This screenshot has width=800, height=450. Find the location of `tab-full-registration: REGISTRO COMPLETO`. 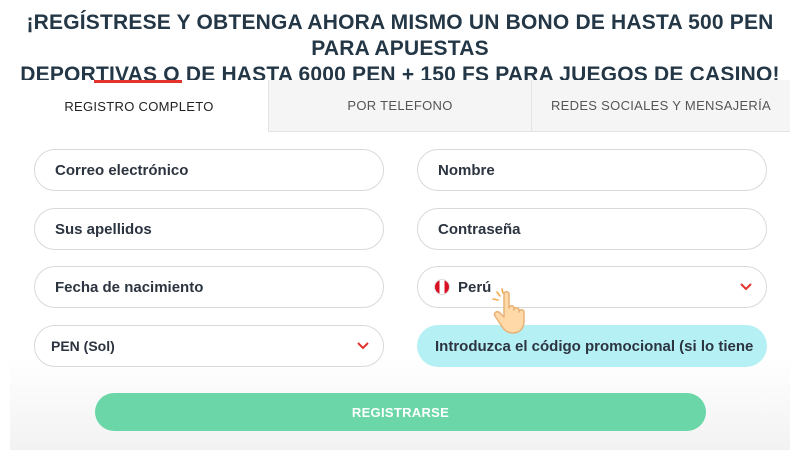

tab-full-registration: REGISTRO COMPLETO is located at coordinates (139, 106).